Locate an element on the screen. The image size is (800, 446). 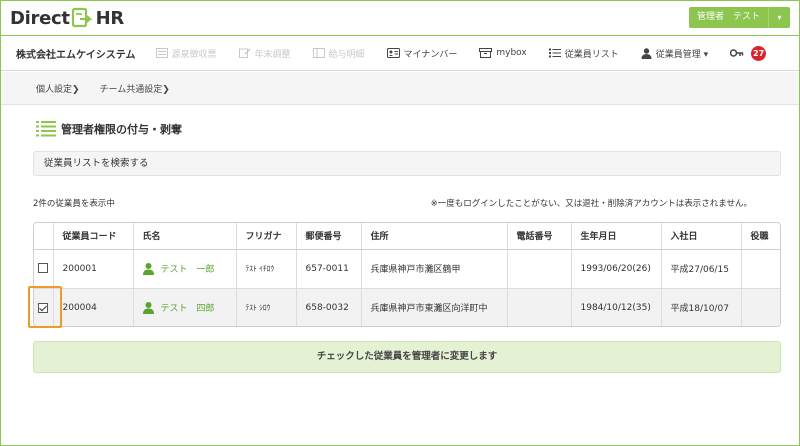
nav-year-end-label: 年末調整 is located at coordinates (272, 54).